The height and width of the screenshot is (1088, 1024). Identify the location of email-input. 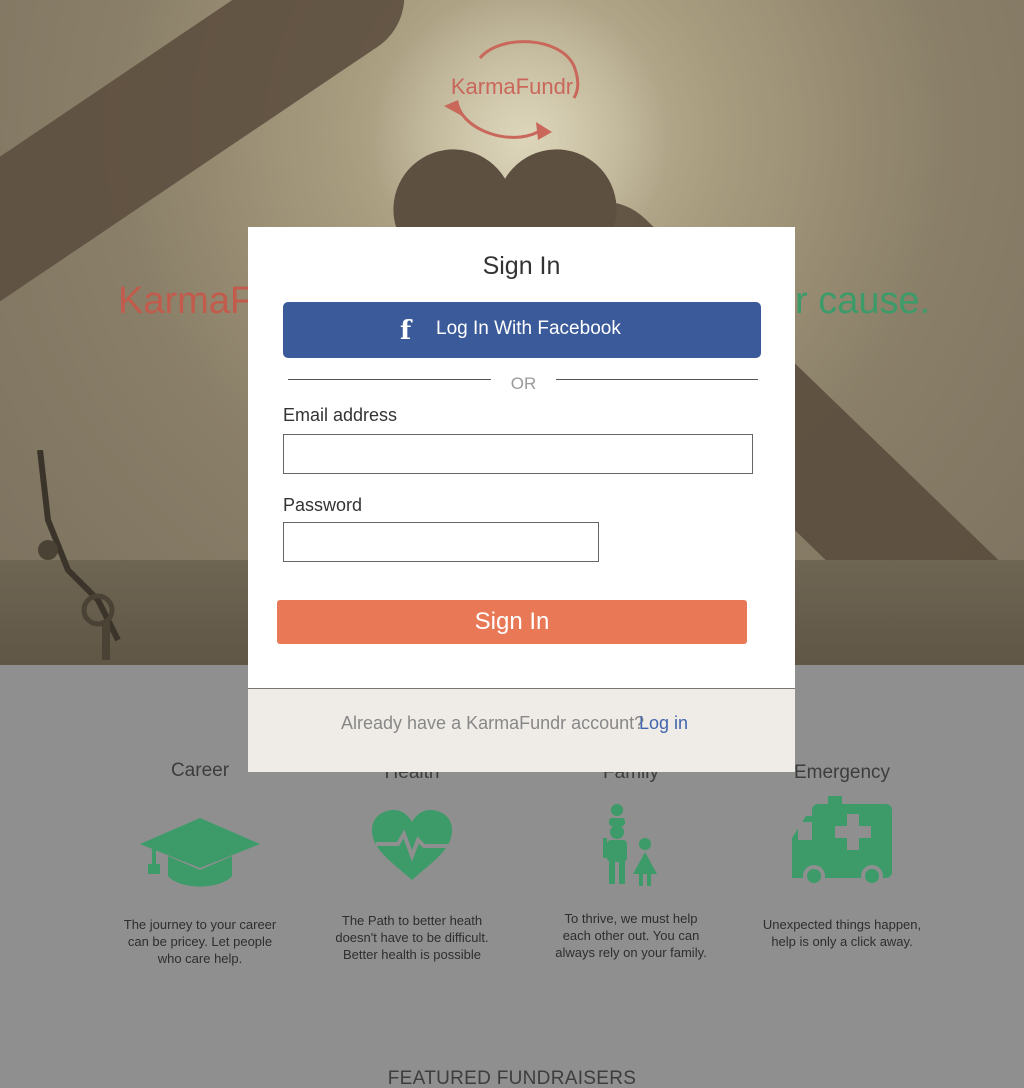
(518, 454).